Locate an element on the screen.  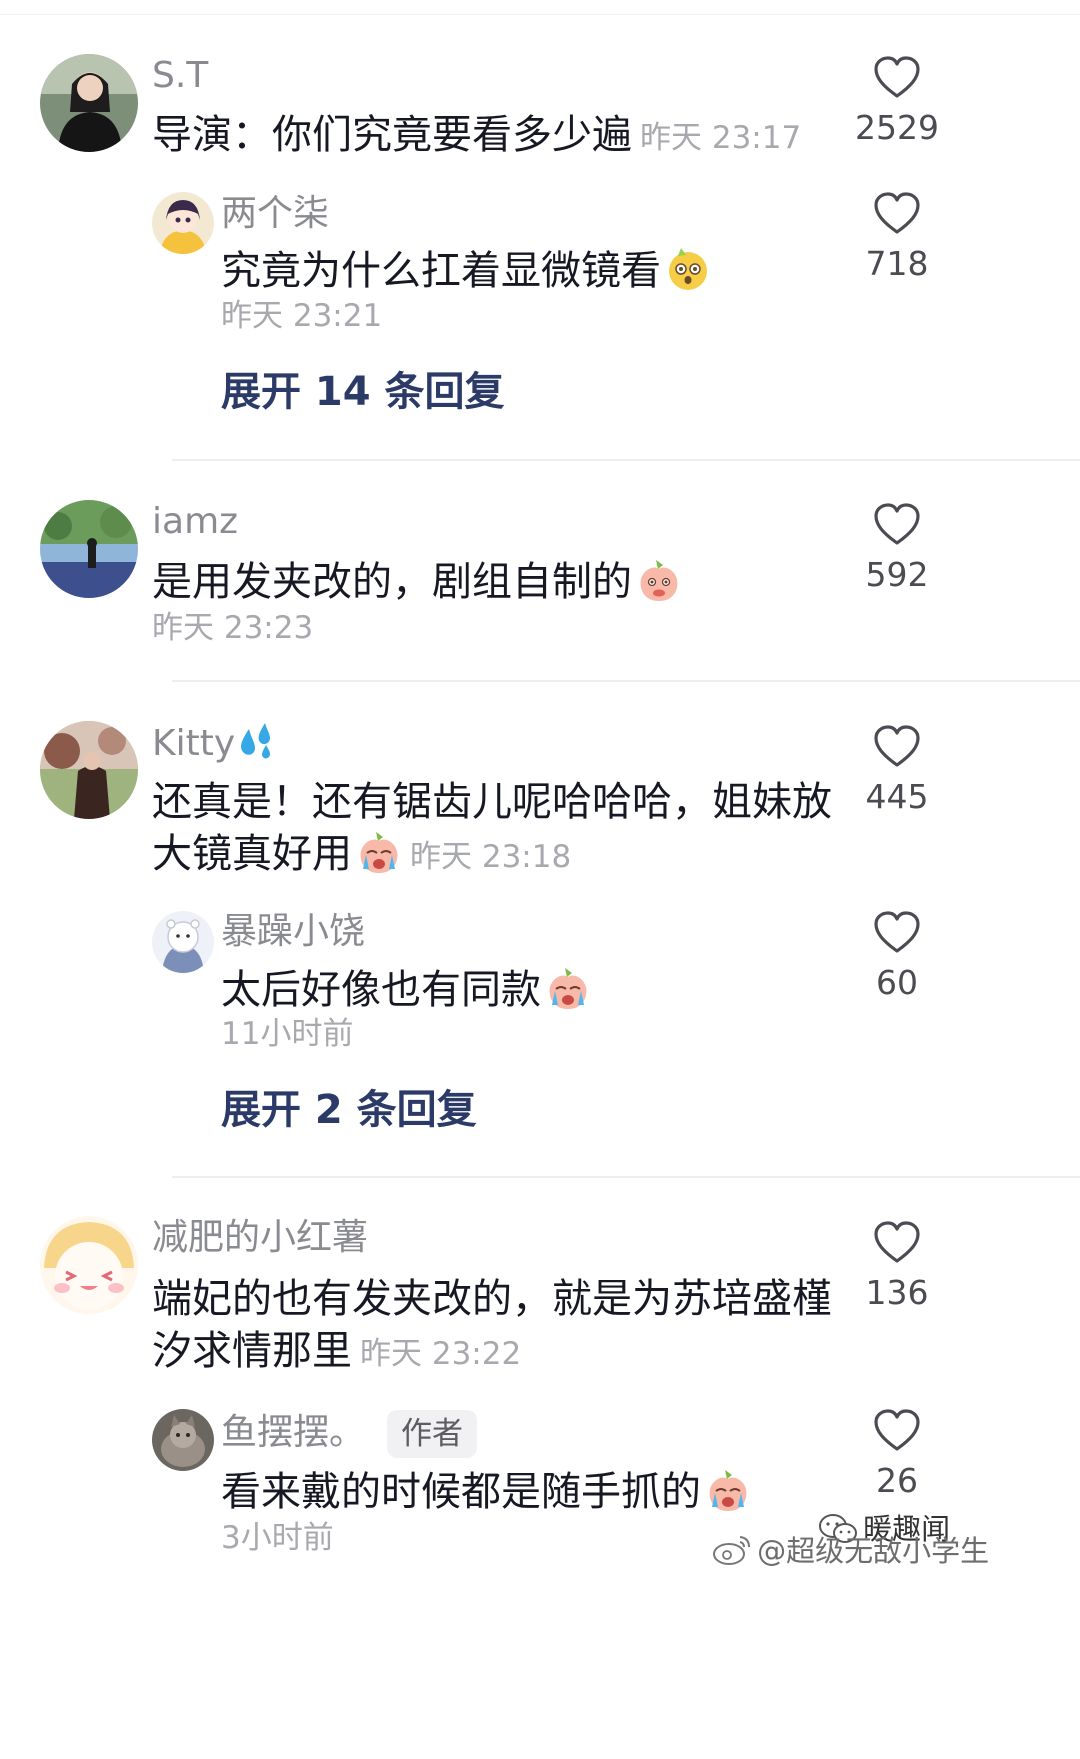
comment-username: S.T is located at coordinates (180, 76).